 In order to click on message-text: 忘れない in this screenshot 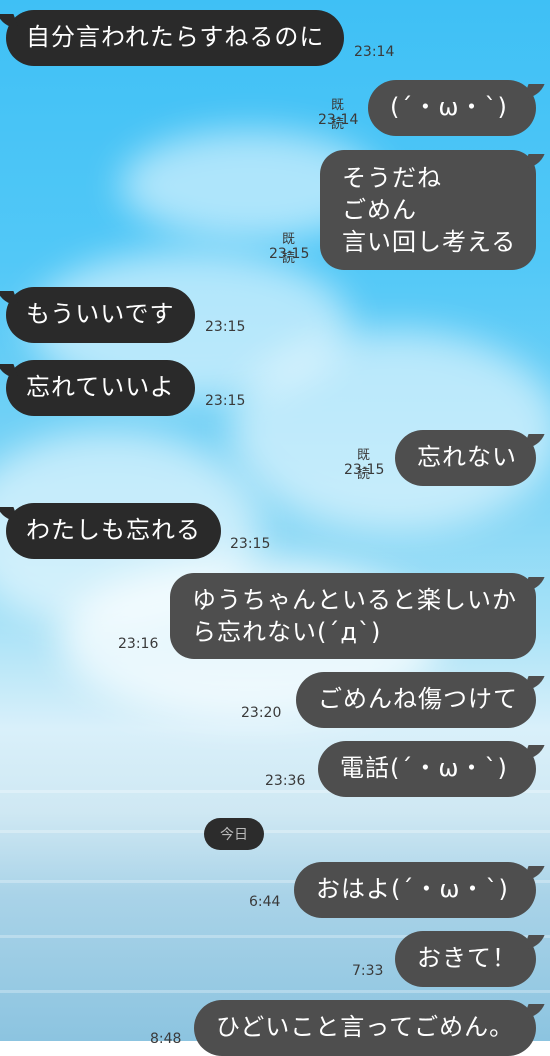, I will do `click(467, 457)`.